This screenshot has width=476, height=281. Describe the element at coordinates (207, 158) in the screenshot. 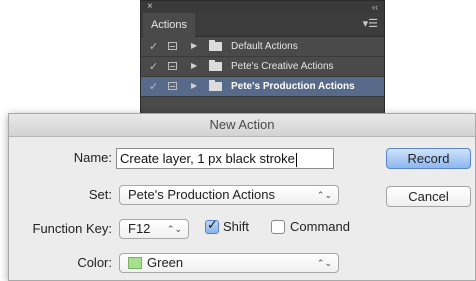

I see `name-field-value: Create layer, 1 px black stroke` at that location.